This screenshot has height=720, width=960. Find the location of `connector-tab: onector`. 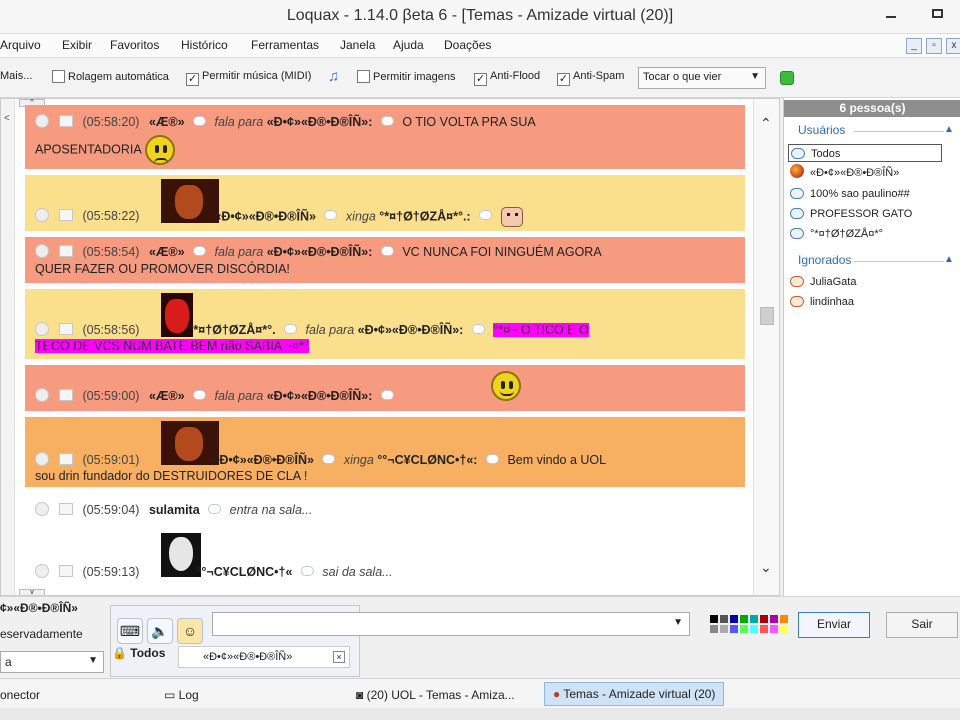

connector-tab: onector is located at coordinates (20, 695).